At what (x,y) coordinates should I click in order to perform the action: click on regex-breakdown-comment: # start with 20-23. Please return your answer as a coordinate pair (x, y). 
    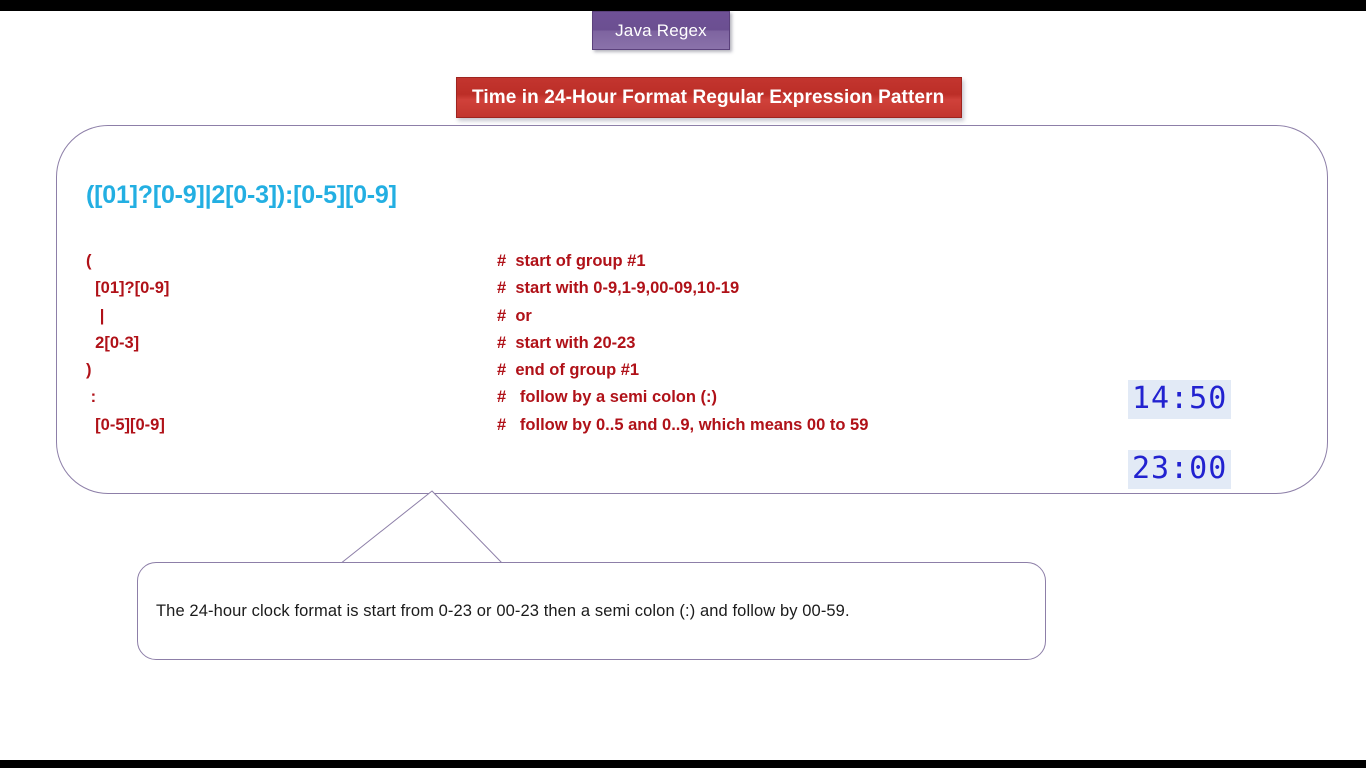
    Looking at the image, I should click on (566, 342).